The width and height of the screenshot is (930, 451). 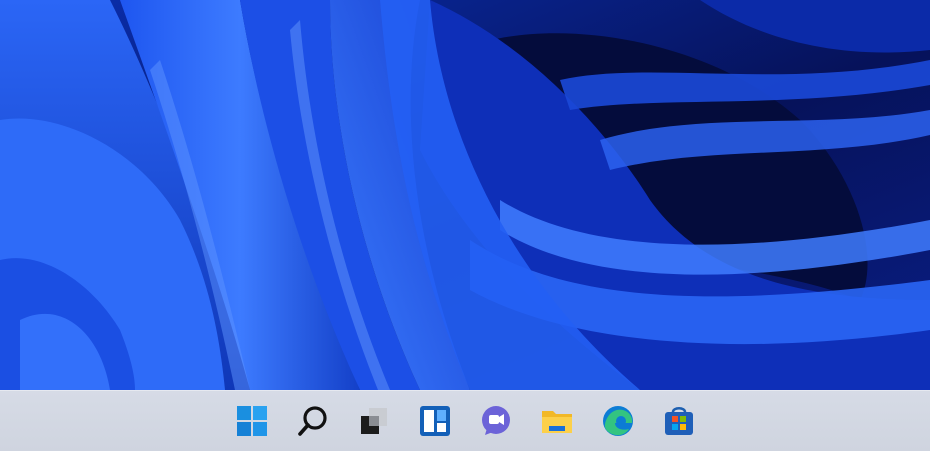 I want to click on taskbar, so click(x=465, y=420).